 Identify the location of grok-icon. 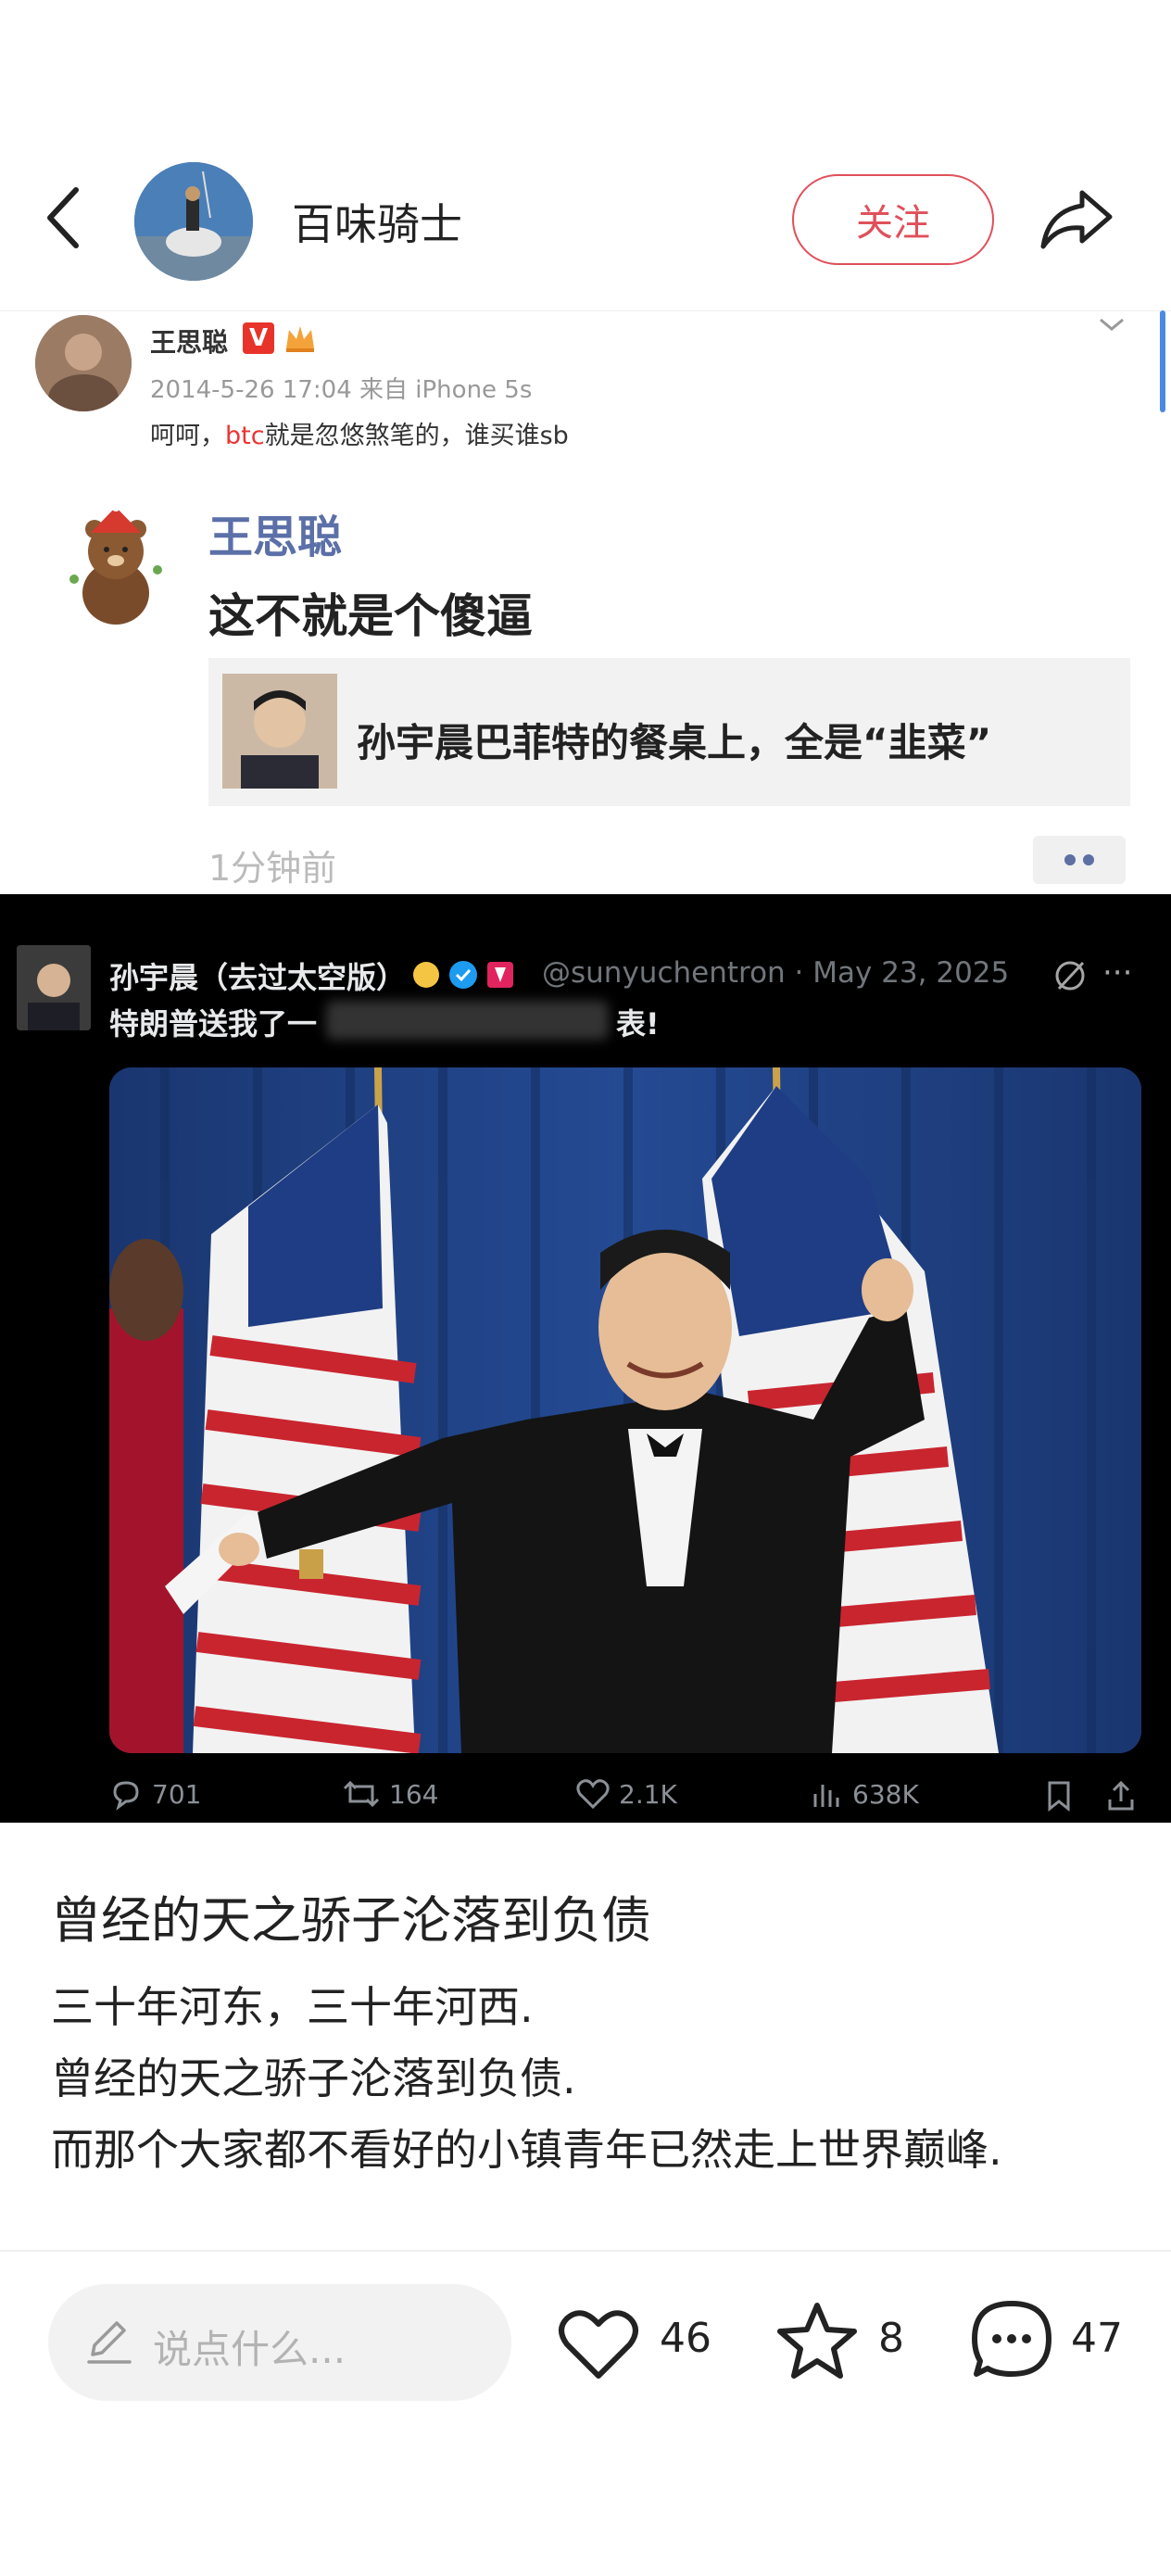
(1070, 975).